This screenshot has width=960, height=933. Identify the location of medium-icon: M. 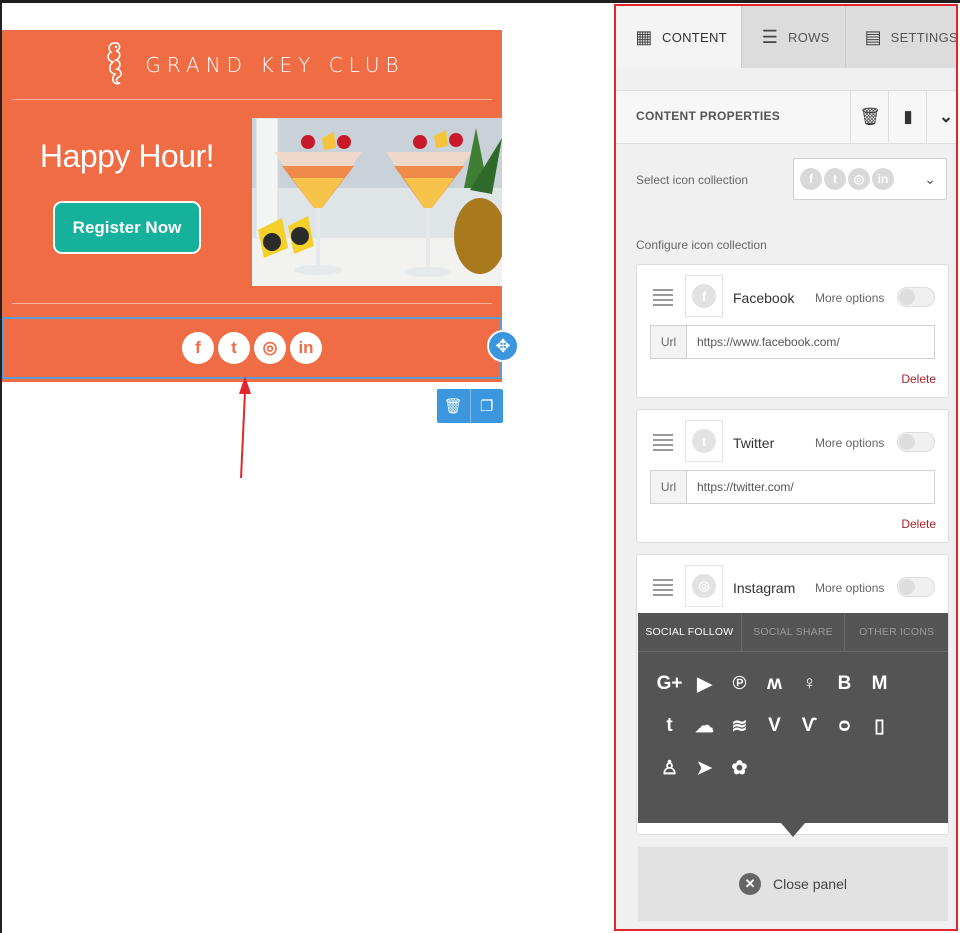
(879, 684).